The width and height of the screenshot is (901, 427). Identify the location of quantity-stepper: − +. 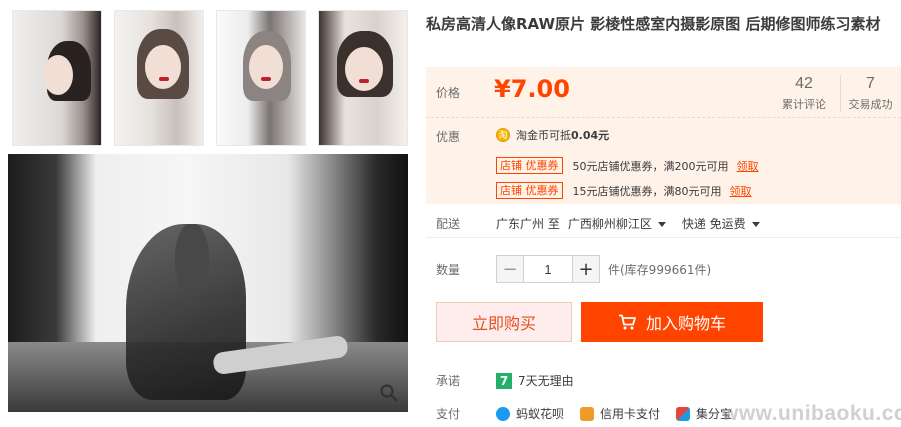
(548, 269).